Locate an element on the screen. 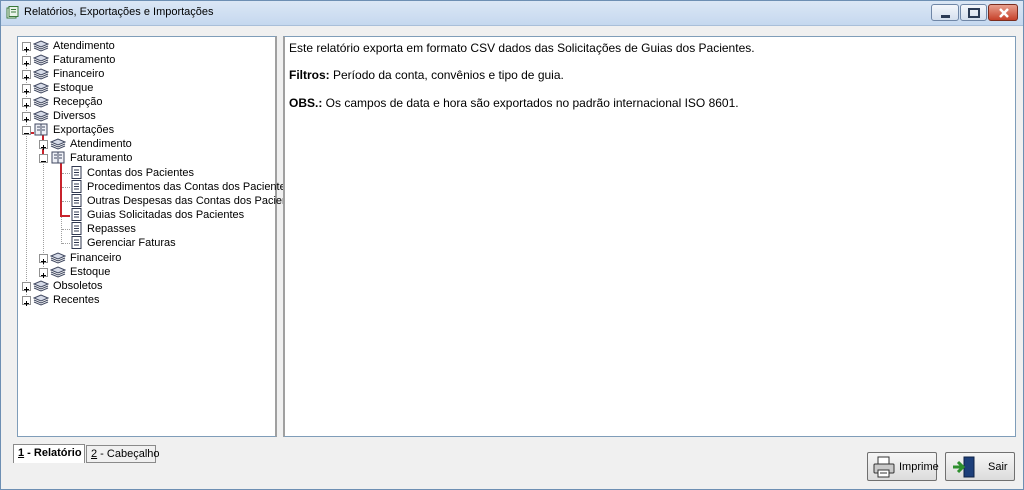 The height and width of the screenshot is (490, 1024). printer-icon is located at coordinates (884, 467).